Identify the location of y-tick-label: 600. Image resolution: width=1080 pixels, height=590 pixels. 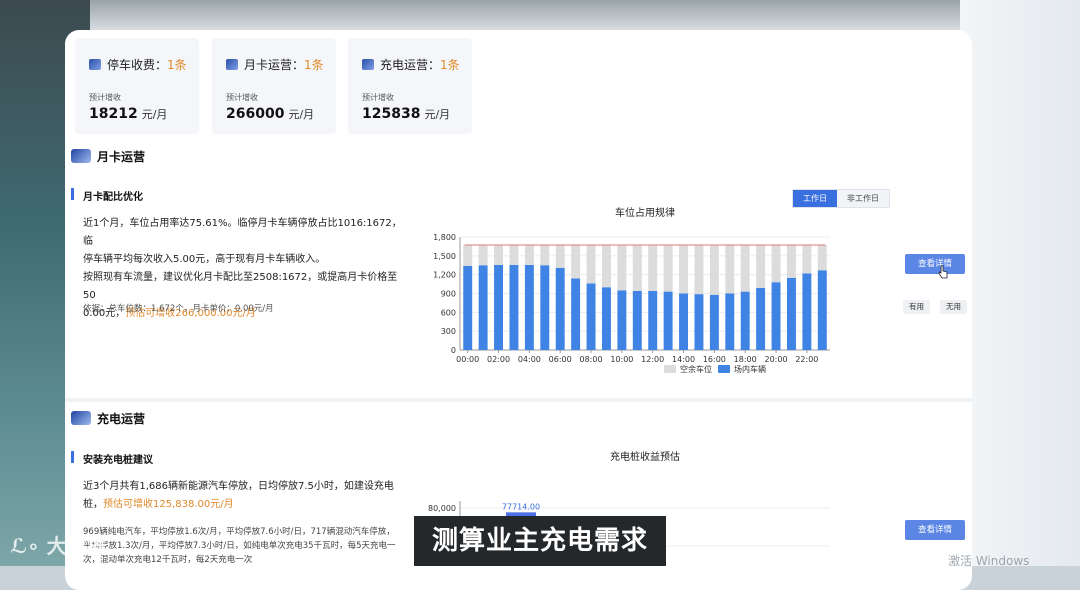
(448, 312).